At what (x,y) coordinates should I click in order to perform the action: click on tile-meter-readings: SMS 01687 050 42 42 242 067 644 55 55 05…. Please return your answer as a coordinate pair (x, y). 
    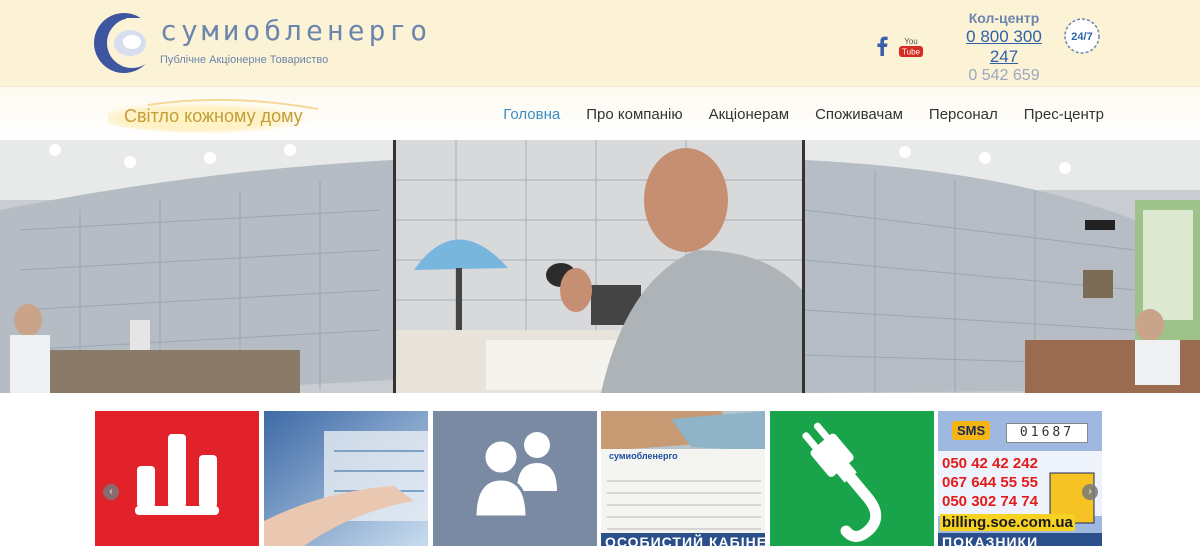
    Looking at the image, I should click on (1020, 478).